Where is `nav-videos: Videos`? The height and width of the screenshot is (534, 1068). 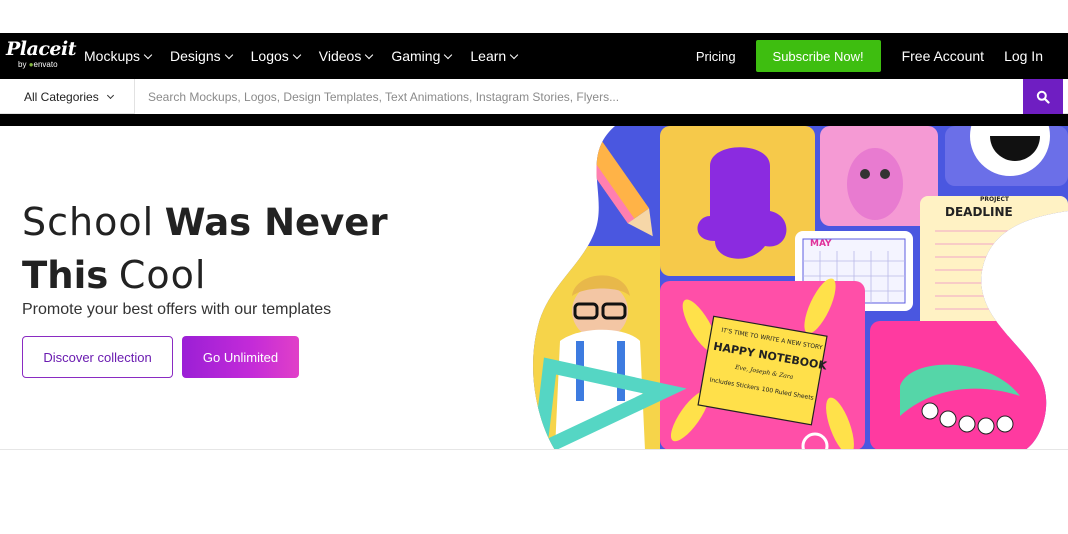 nav-videos: Videos is located at coordinates (346, 56).